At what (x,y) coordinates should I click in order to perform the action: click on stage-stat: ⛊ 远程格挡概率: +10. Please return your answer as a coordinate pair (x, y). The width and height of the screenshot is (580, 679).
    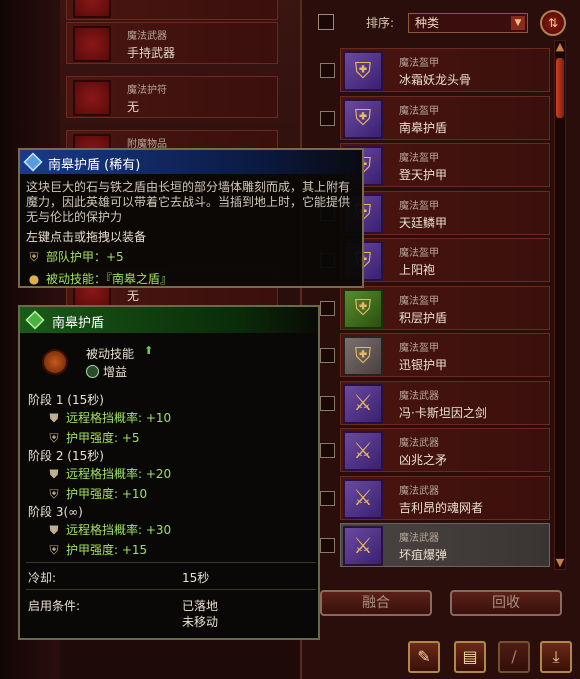
    Looking at the image, I should click on (108, 417).